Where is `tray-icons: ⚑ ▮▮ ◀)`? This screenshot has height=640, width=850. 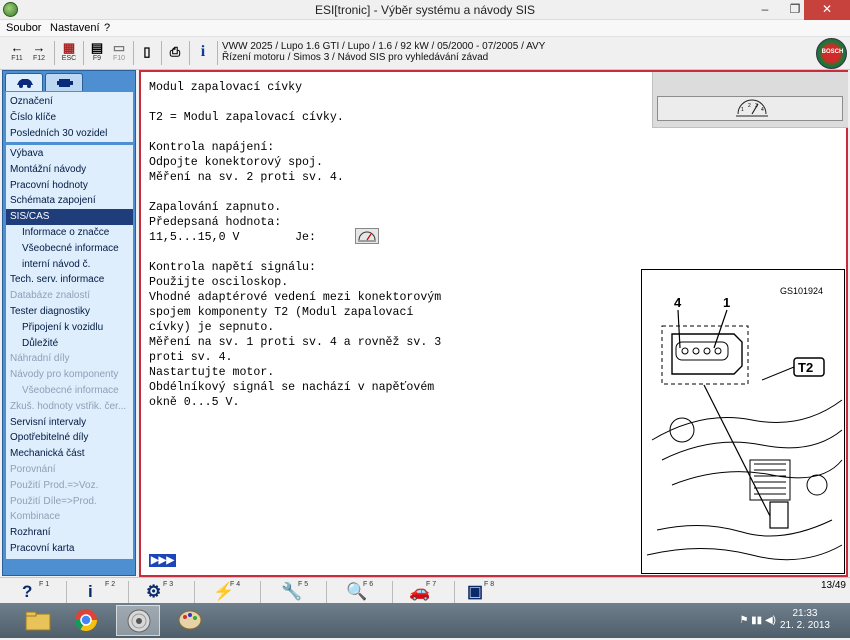 tray-icons: ⚑ ▮▮ ◀) is located at coordinates (757, 620).